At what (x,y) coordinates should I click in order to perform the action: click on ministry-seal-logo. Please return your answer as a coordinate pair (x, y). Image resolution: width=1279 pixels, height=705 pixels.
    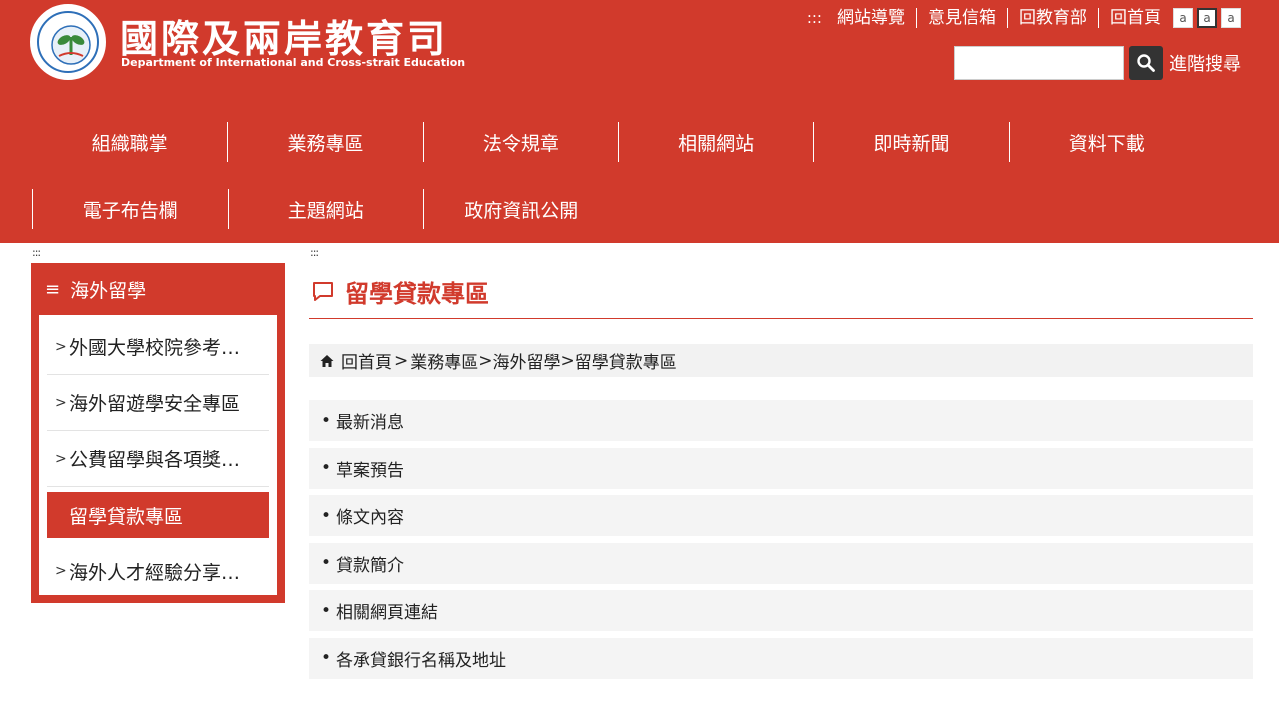
    Looking at the image, I should click on (68, 42).